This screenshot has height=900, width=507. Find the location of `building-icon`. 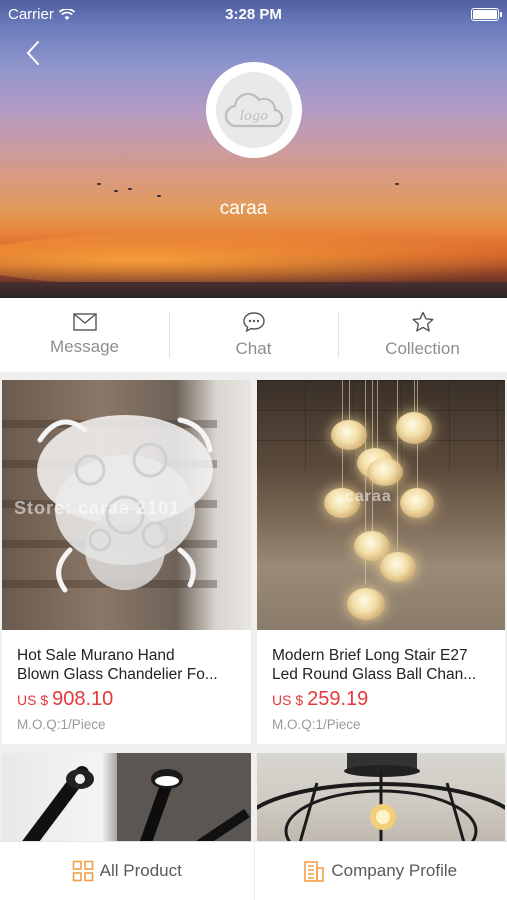

building-icon is located at coordinates (314, 871).